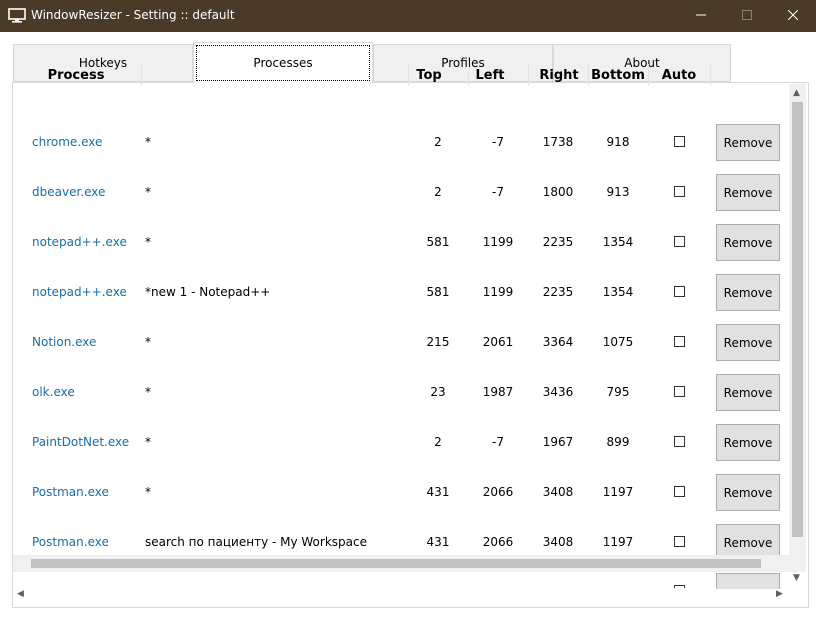  Describe the element at coordinates (618, 442) in the screenshot. I see `bottom-cell: 899` at that location.